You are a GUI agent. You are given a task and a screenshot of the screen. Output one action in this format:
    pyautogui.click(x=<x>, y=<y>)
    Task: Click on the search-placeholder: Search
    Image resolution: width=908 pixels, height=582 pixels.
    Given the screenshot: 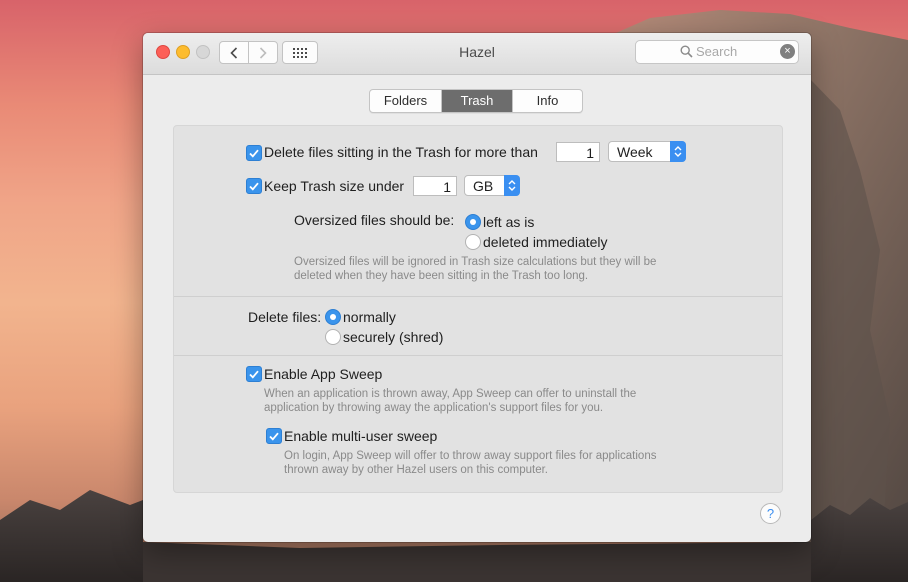 What is the action you would take?
    pyautogui.click(x=717, y=51)
    